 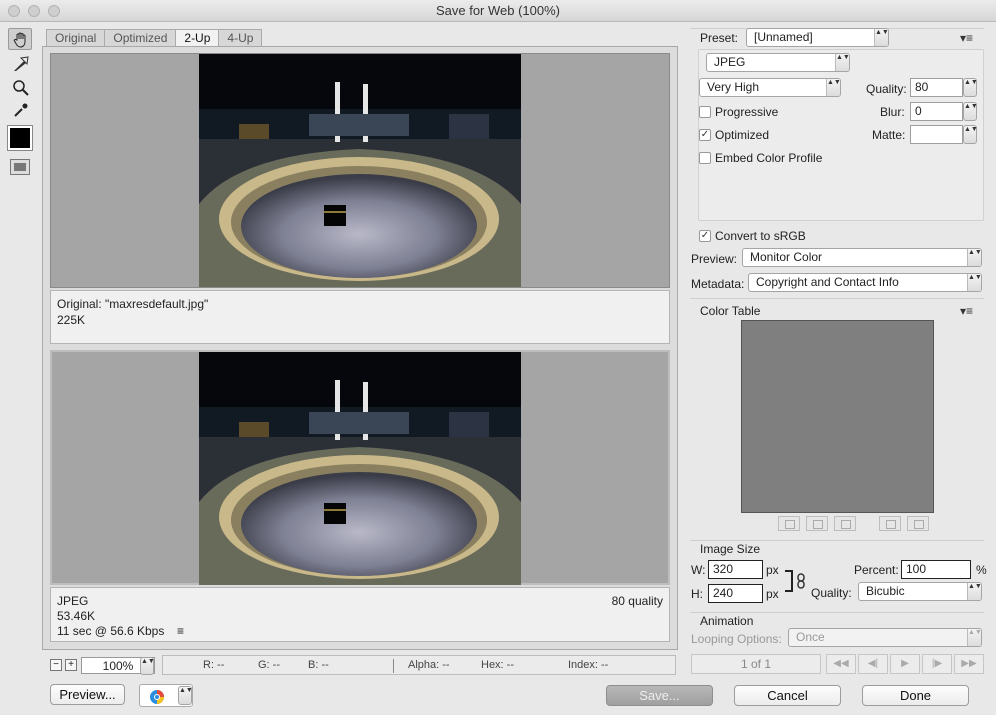 I want to click on tab-2-up: 2-Up, so click(x=197, y=37).